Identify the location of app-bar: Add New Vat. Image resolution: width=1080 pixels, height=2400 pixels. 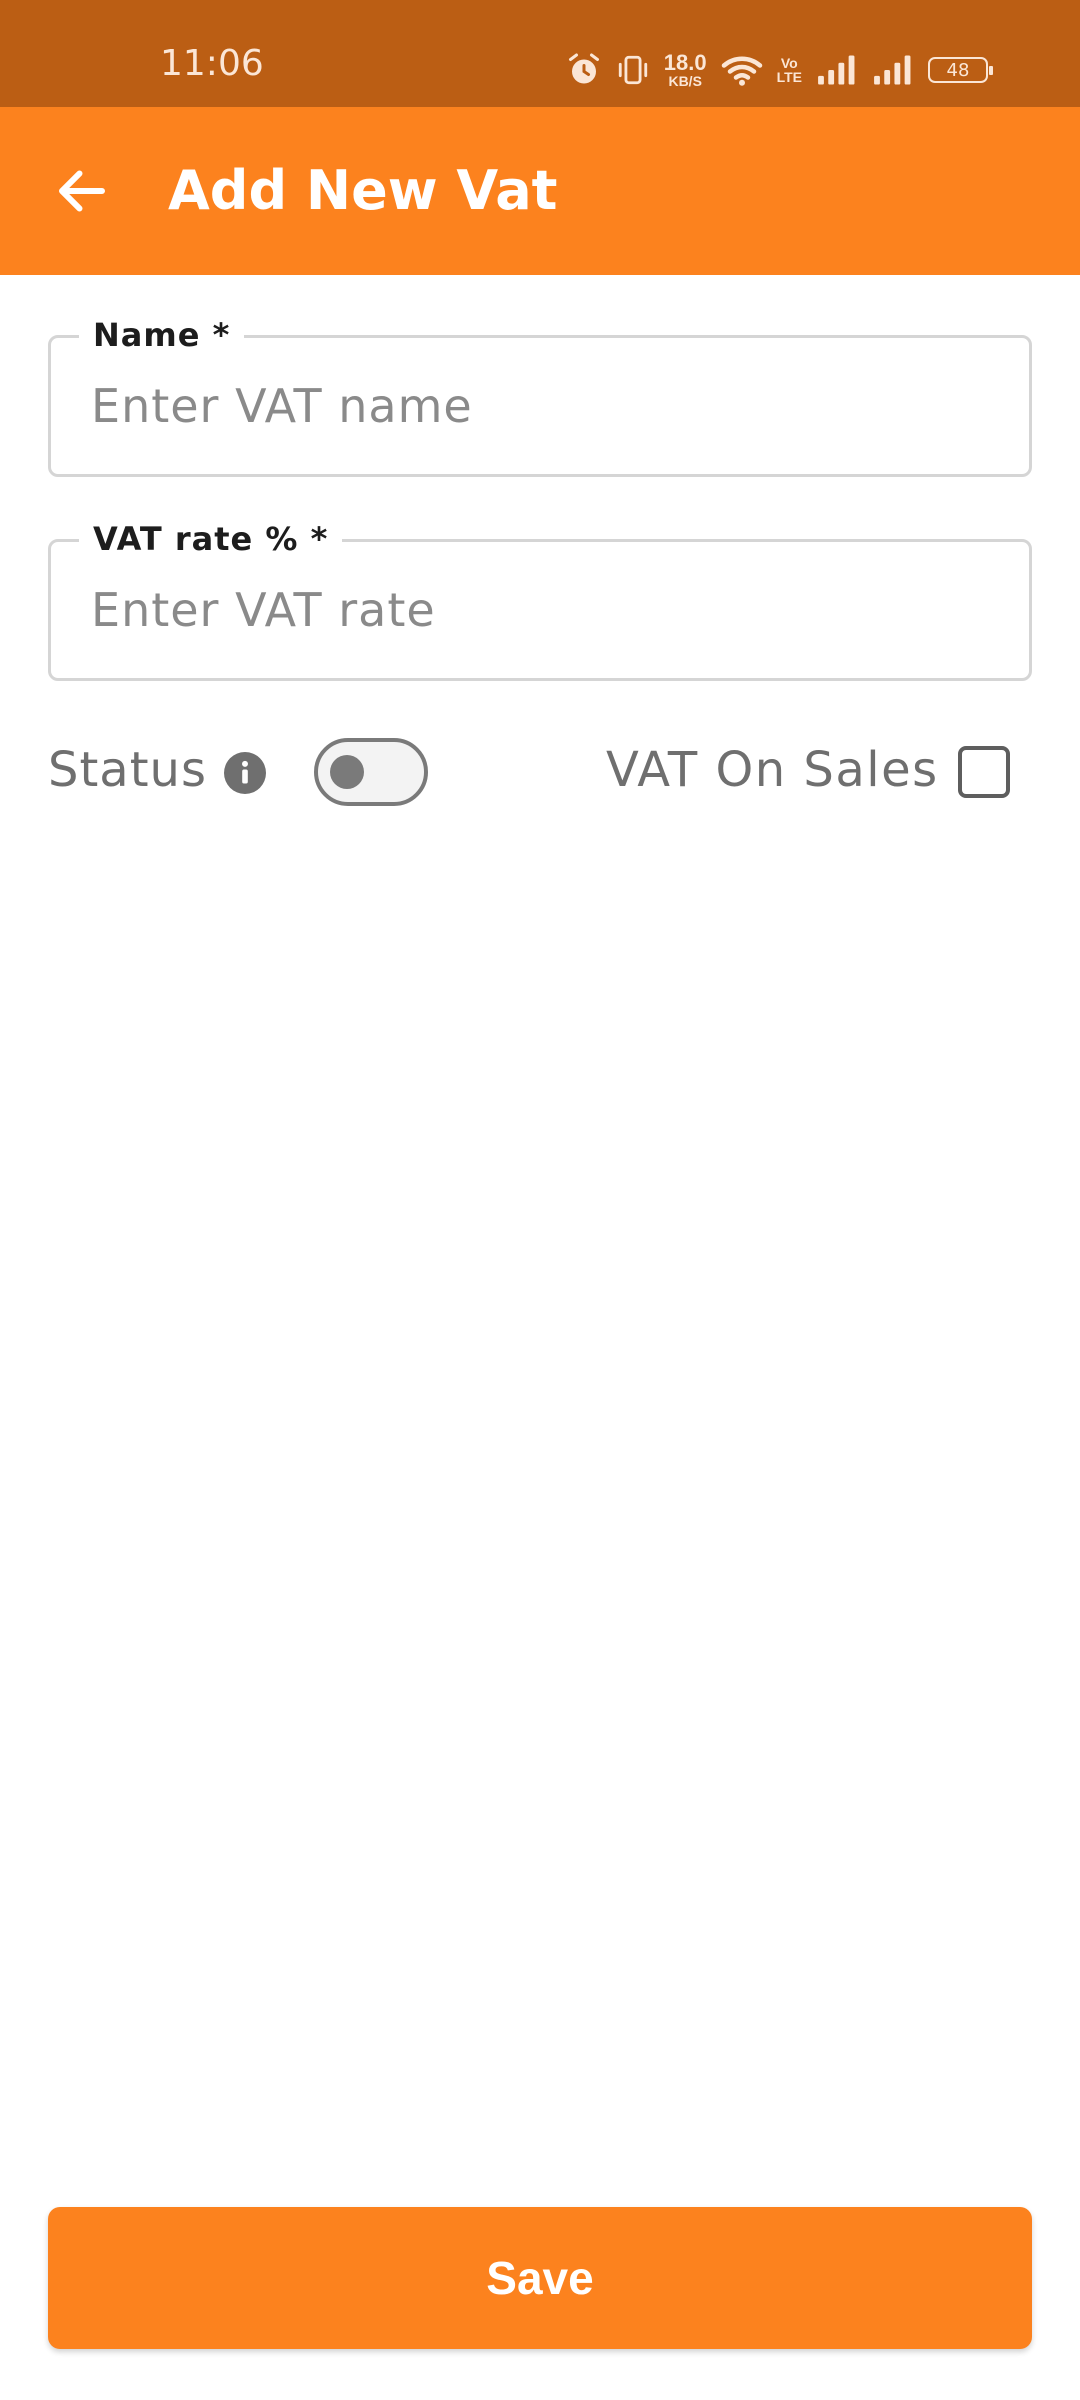
(540, 191).